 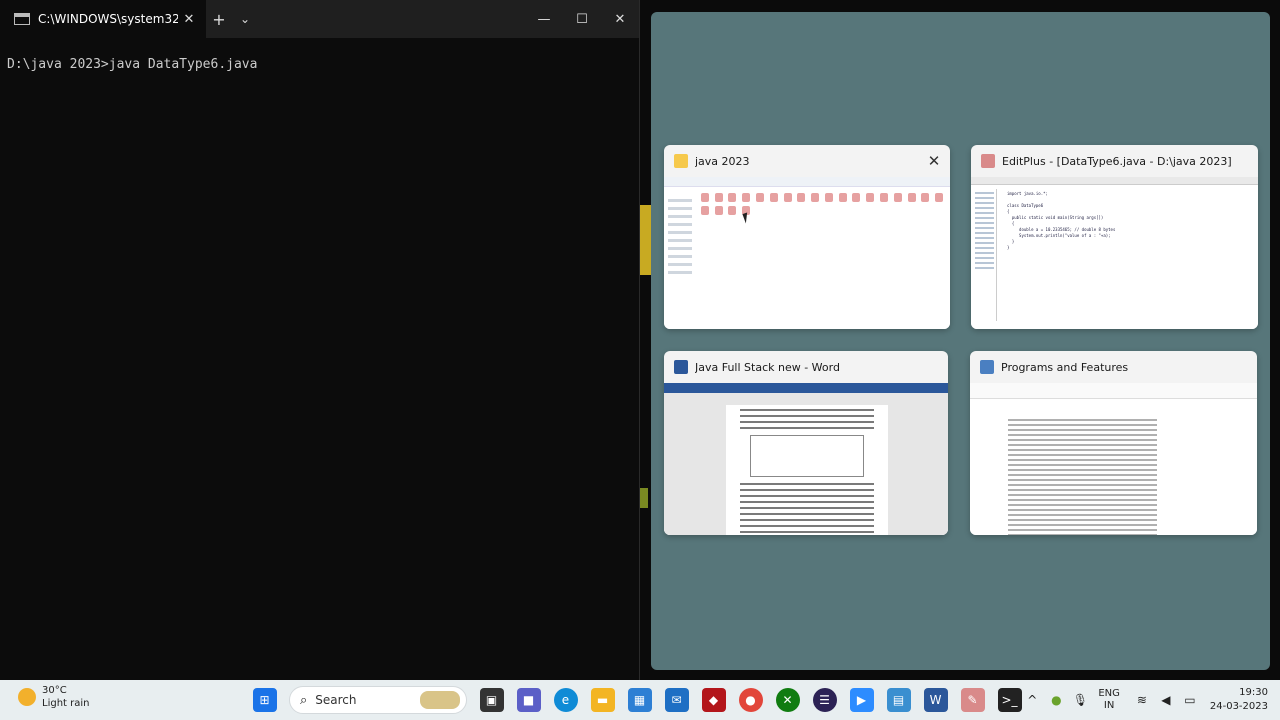 What do you see at coordinates (1253, 692) in the screenshot?
I see `clock-time: 19:30` at bounding box center [1253, 692].